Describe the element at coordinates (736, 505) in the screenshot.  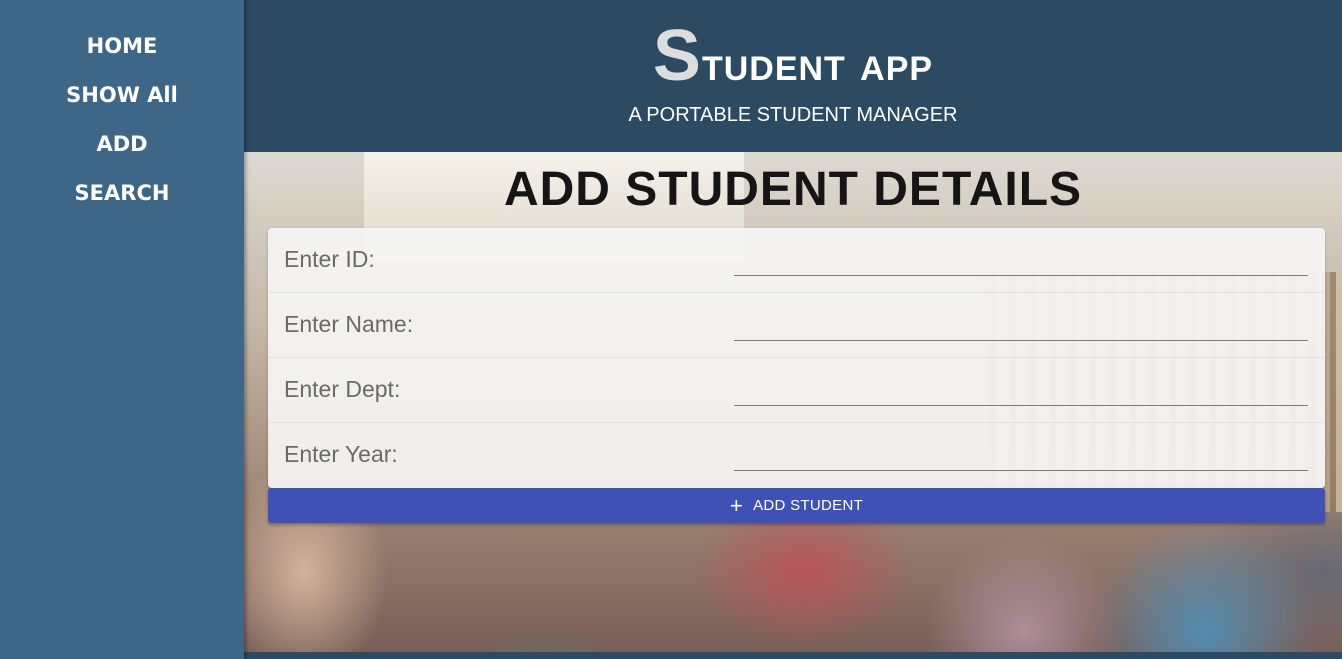
I see `plus-icon: +` at that location.